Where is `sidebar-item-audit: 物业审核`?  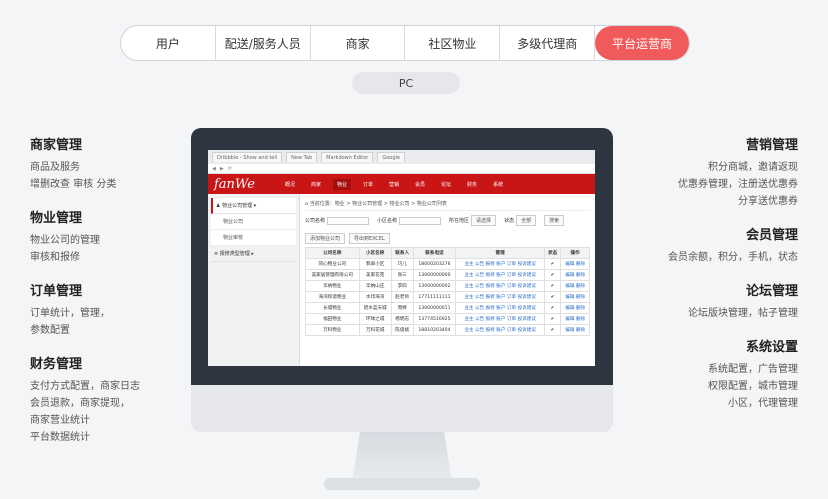 sidebar-item-audit: 物业审核 is located at coordinates (253, 238).